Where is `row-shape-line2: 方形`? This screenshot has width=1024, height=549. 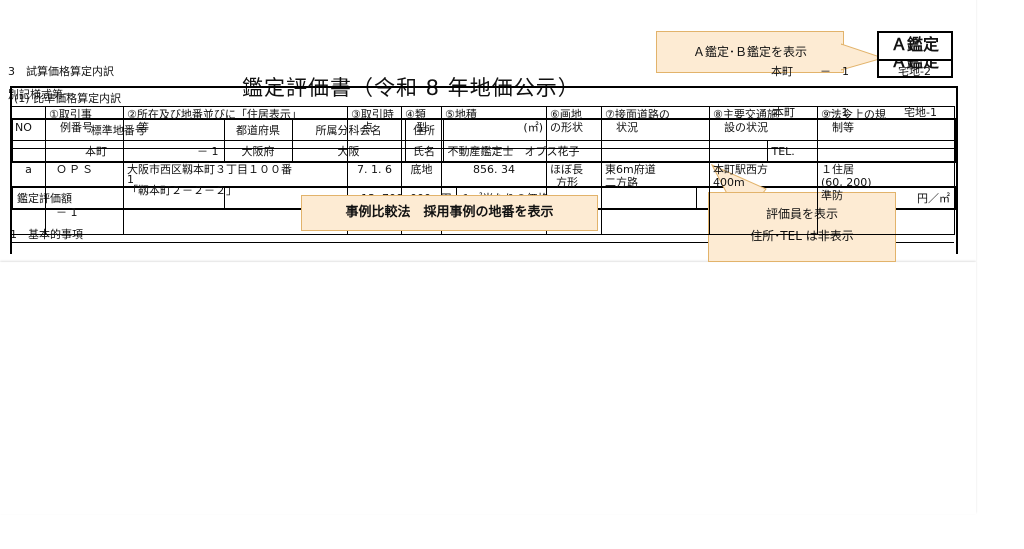
row-shape-line2: 方形 is located at coordinates (567, 182).